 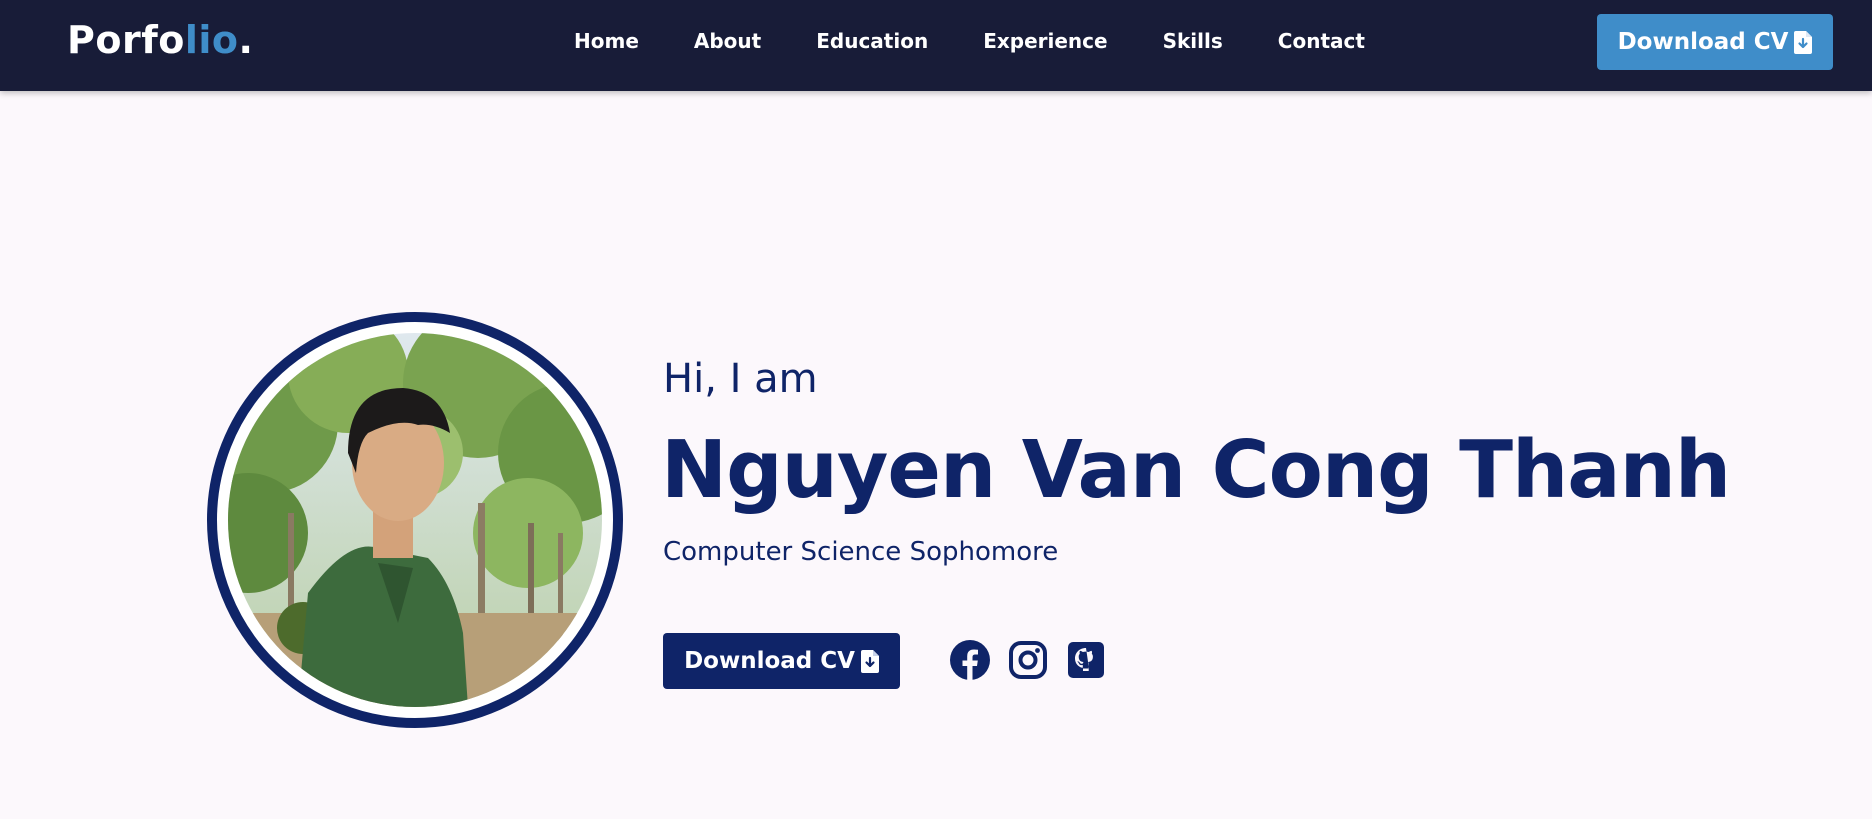 I want to click on hero-download-cv-label: Download CV, so click(x=769, y=661).